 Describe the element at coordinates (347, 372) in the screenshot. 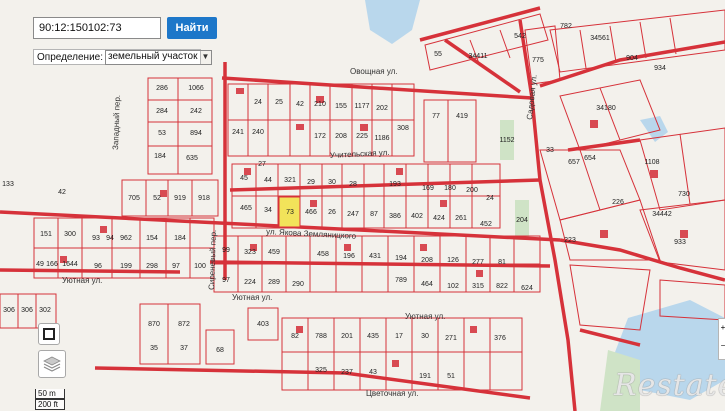

I see `parcel-label: 237` at that location.